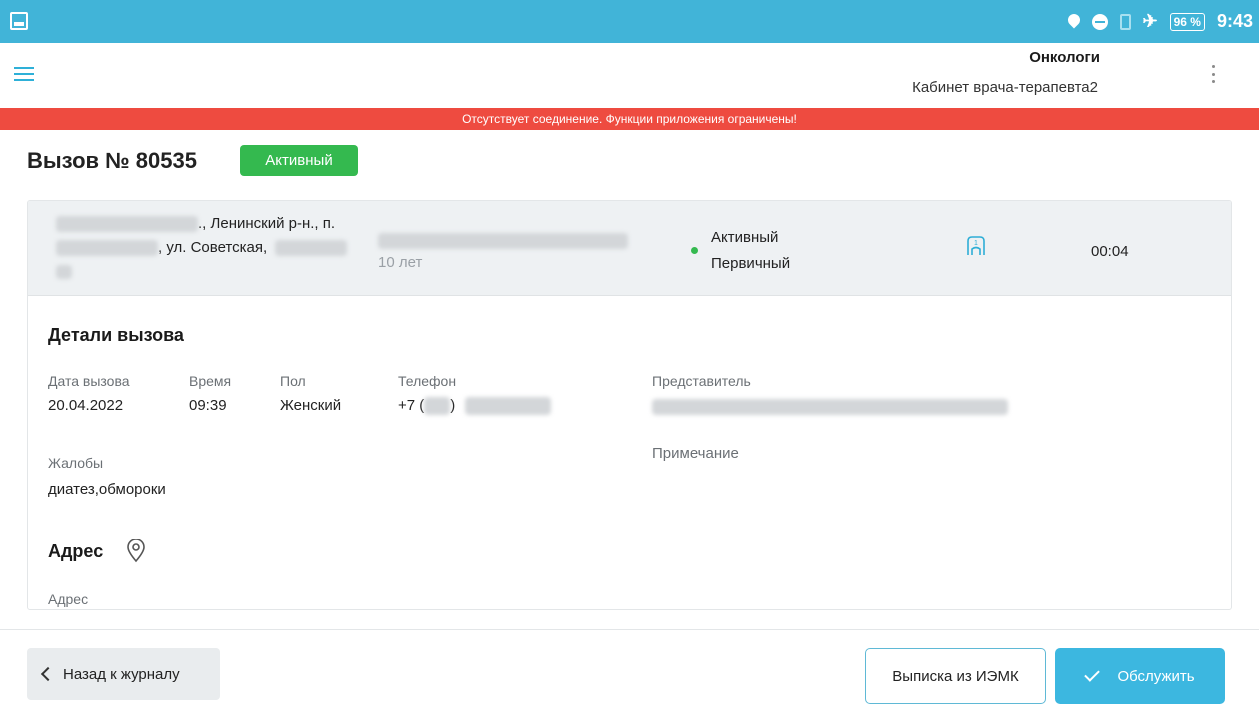 The width and height of the screenshot is (1259, 717). What do you see at coordinates (1110, 251) in the screenshot?
I see `call-timer: 00:04` at bounding box center [1110, 251].